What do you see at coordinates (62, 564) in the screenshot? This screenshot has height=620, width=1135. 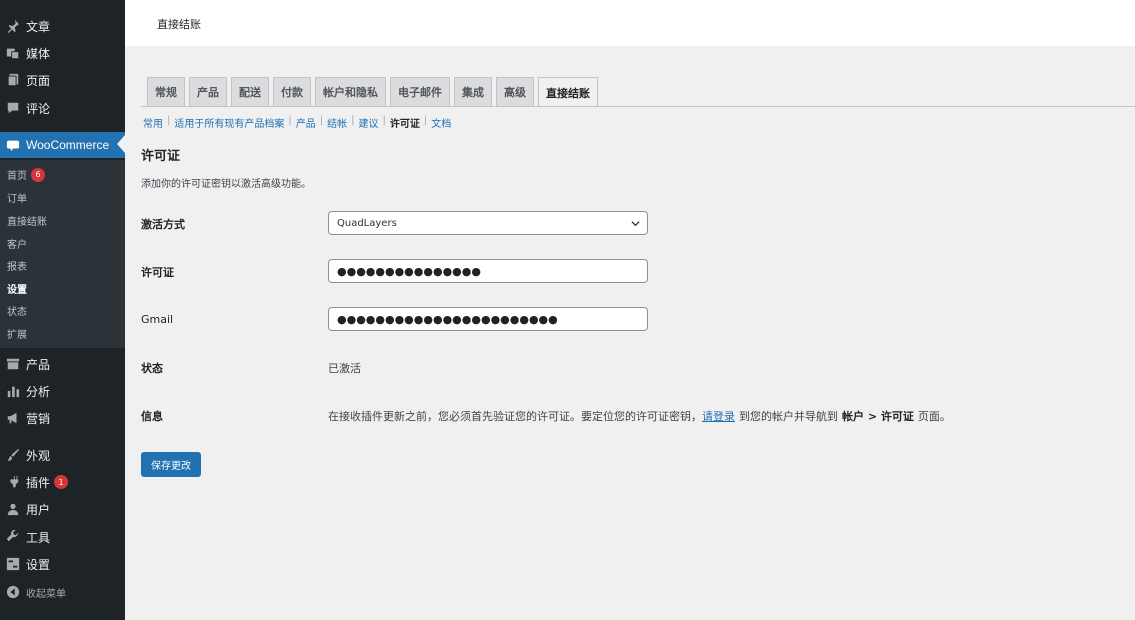 I see `menu-settings: 设置` at bounding box center [62, 564].